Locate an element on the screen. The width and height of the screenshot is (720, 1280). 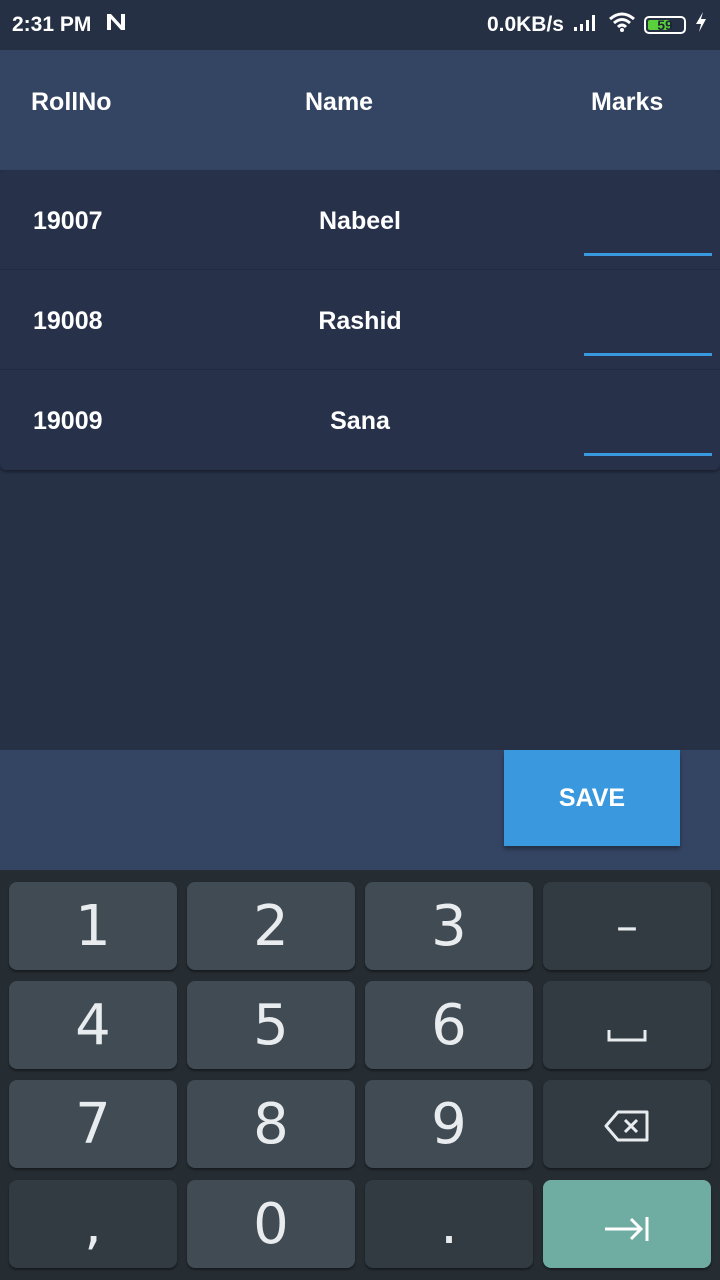
next-icon is located at coordinates (627, 1224).